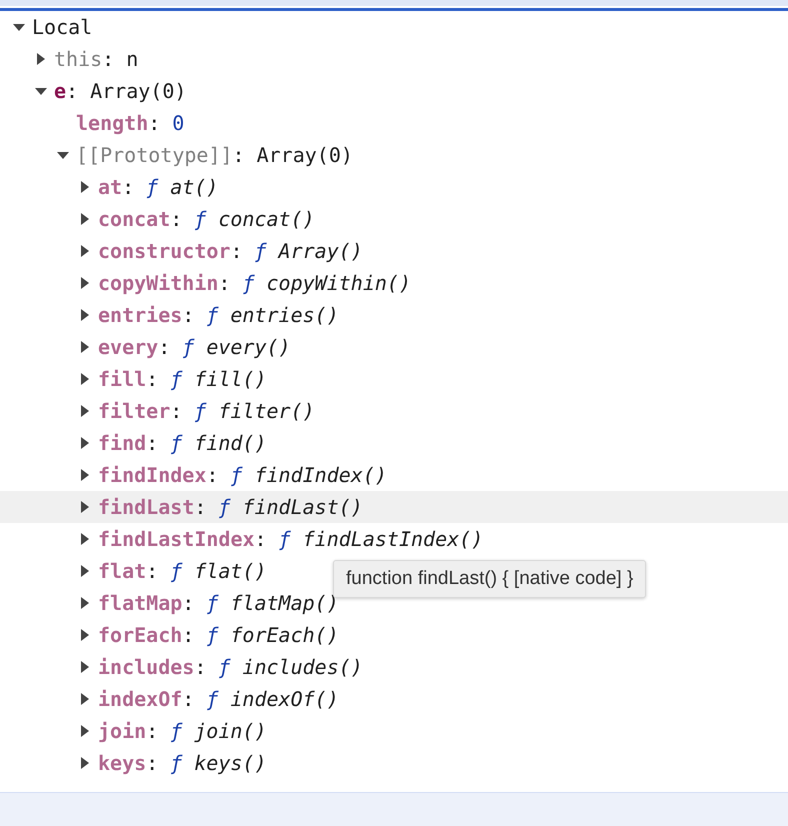 The image size is (788, 826). What do you see at coordinates (176, 539) in the screenshot?
I see `property-name: findLastIndex` at bounding box center [176, 539].